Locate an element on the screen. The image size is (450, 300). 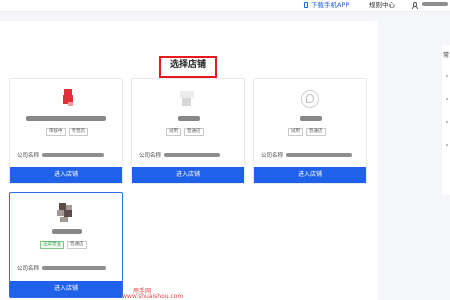
phone-icon is located at coordinates (306, 5).